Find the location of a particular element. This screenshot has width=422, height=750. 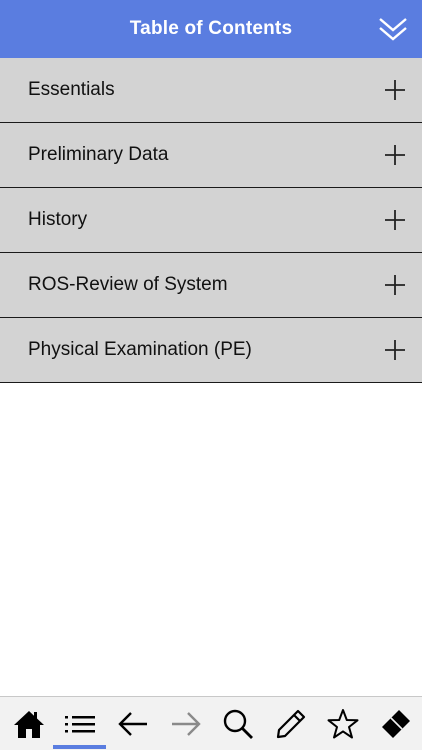

forward-button is located at coordinates (186, 723).